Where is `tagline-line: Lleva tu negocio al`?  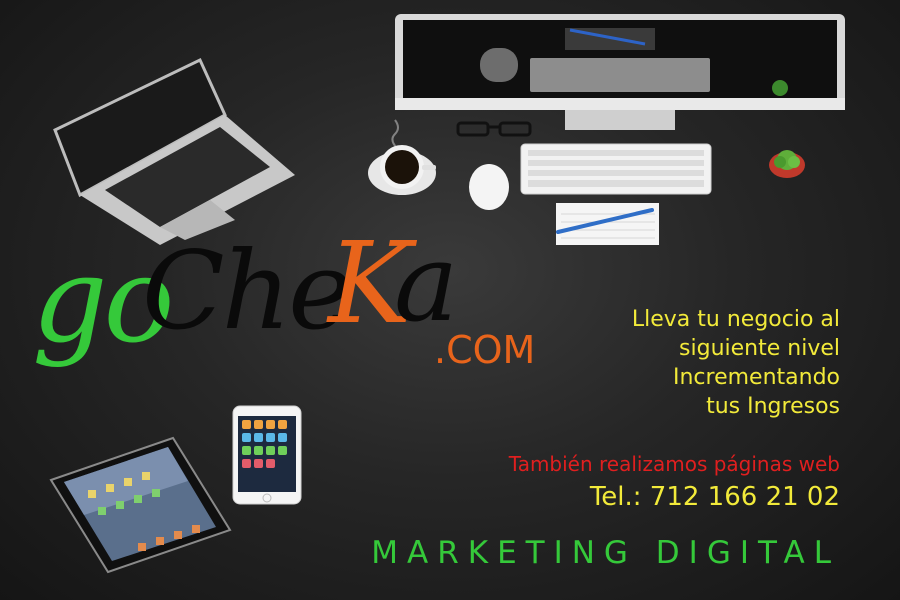 tagline-line: Lleva tu negocio al is located at coordinates (735, 319).